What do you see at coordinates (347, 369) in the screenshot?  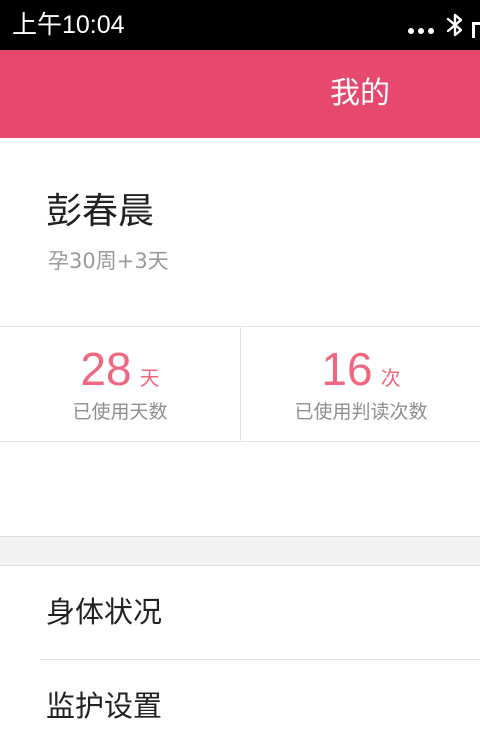 I see `stat-readings-value: 16` at bounding box center [347, 369].